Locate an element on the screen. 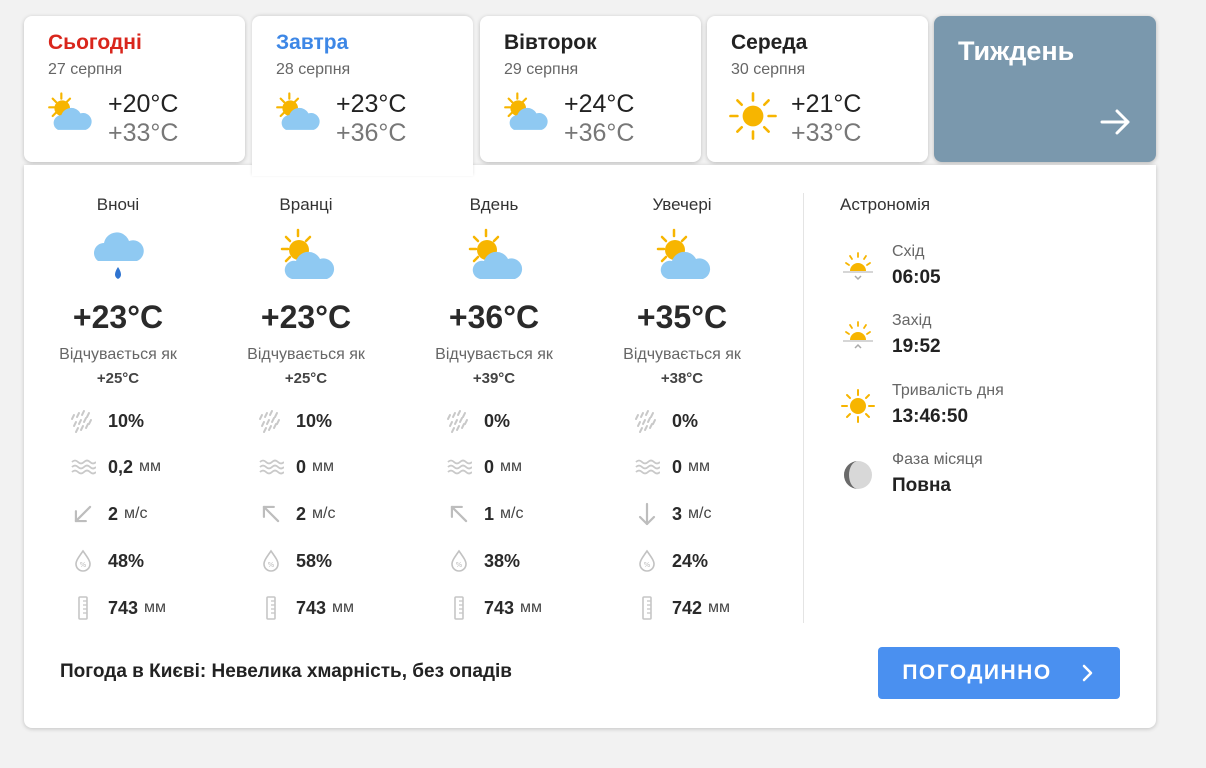 The height and width of the screenshot is (768, 1206). humidity-row: % 48% is located at coordinates (107, 561).